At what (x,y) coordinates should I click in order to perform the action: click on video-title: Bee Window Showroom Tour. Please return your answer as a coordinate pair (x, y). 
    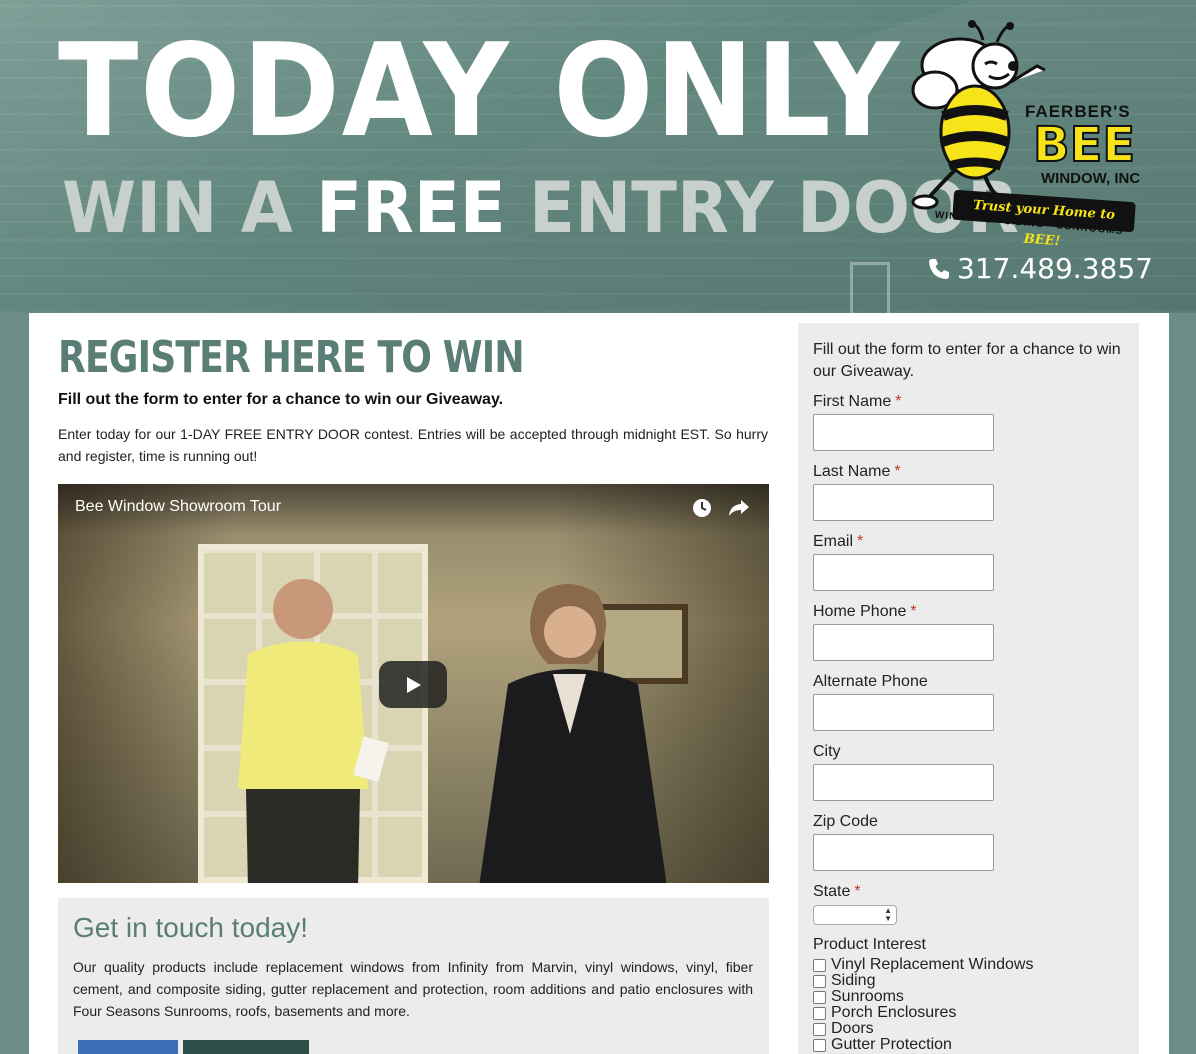
    Looking at the image, I should click on (178, 507).